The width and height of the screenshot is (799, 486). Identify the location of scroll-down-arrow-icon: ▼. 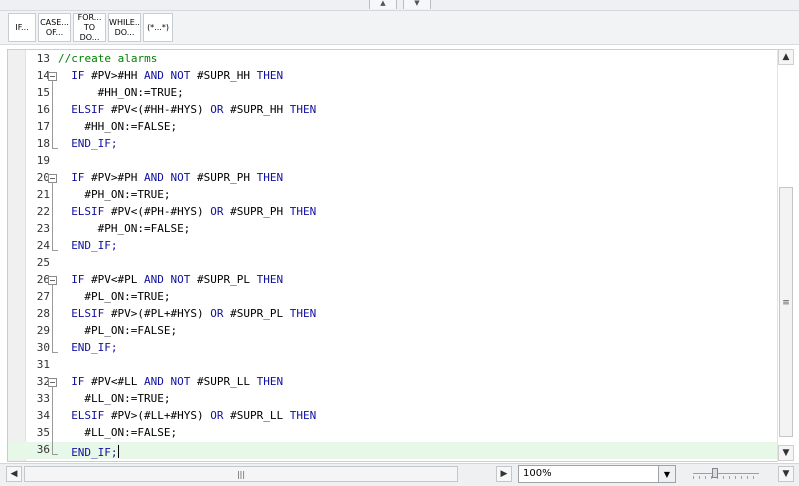
(786, 453).